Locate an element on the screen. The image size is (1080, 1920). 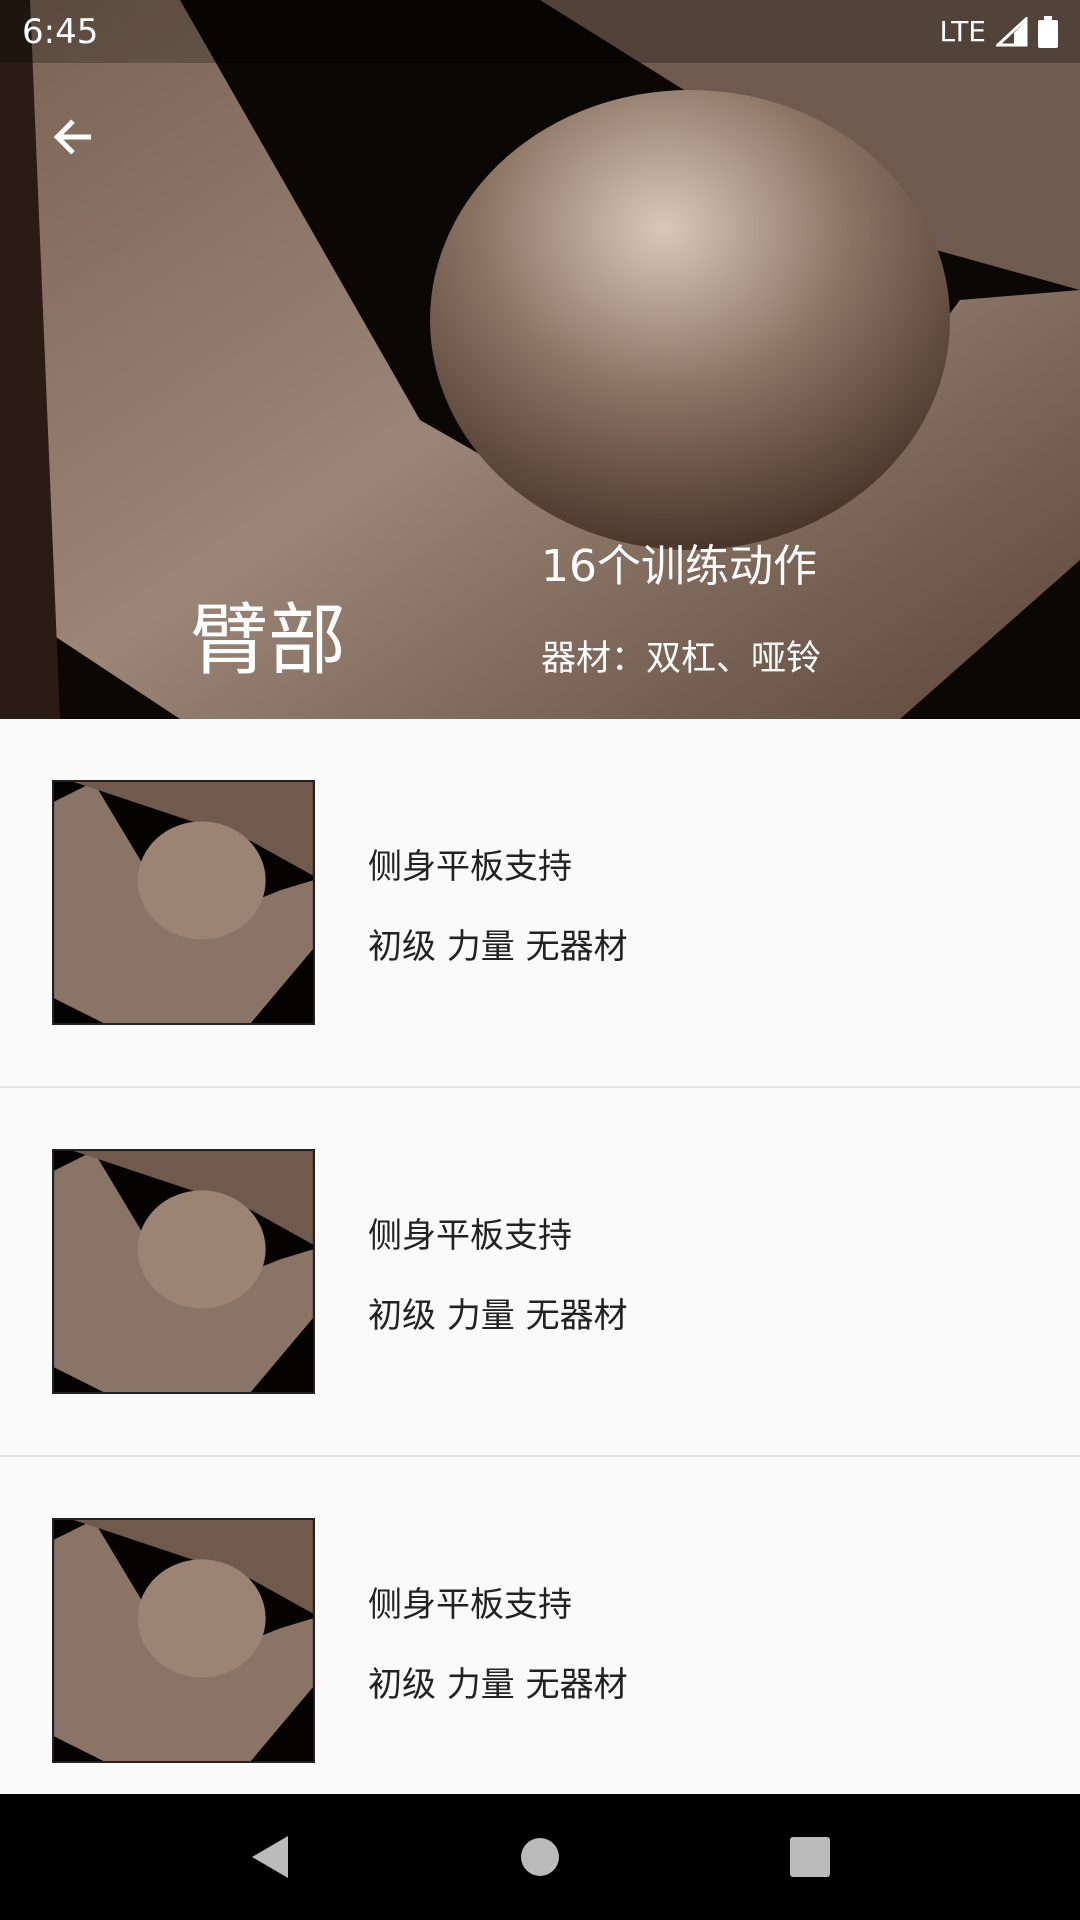
battery-icon is located at coordinates (1048, 31).